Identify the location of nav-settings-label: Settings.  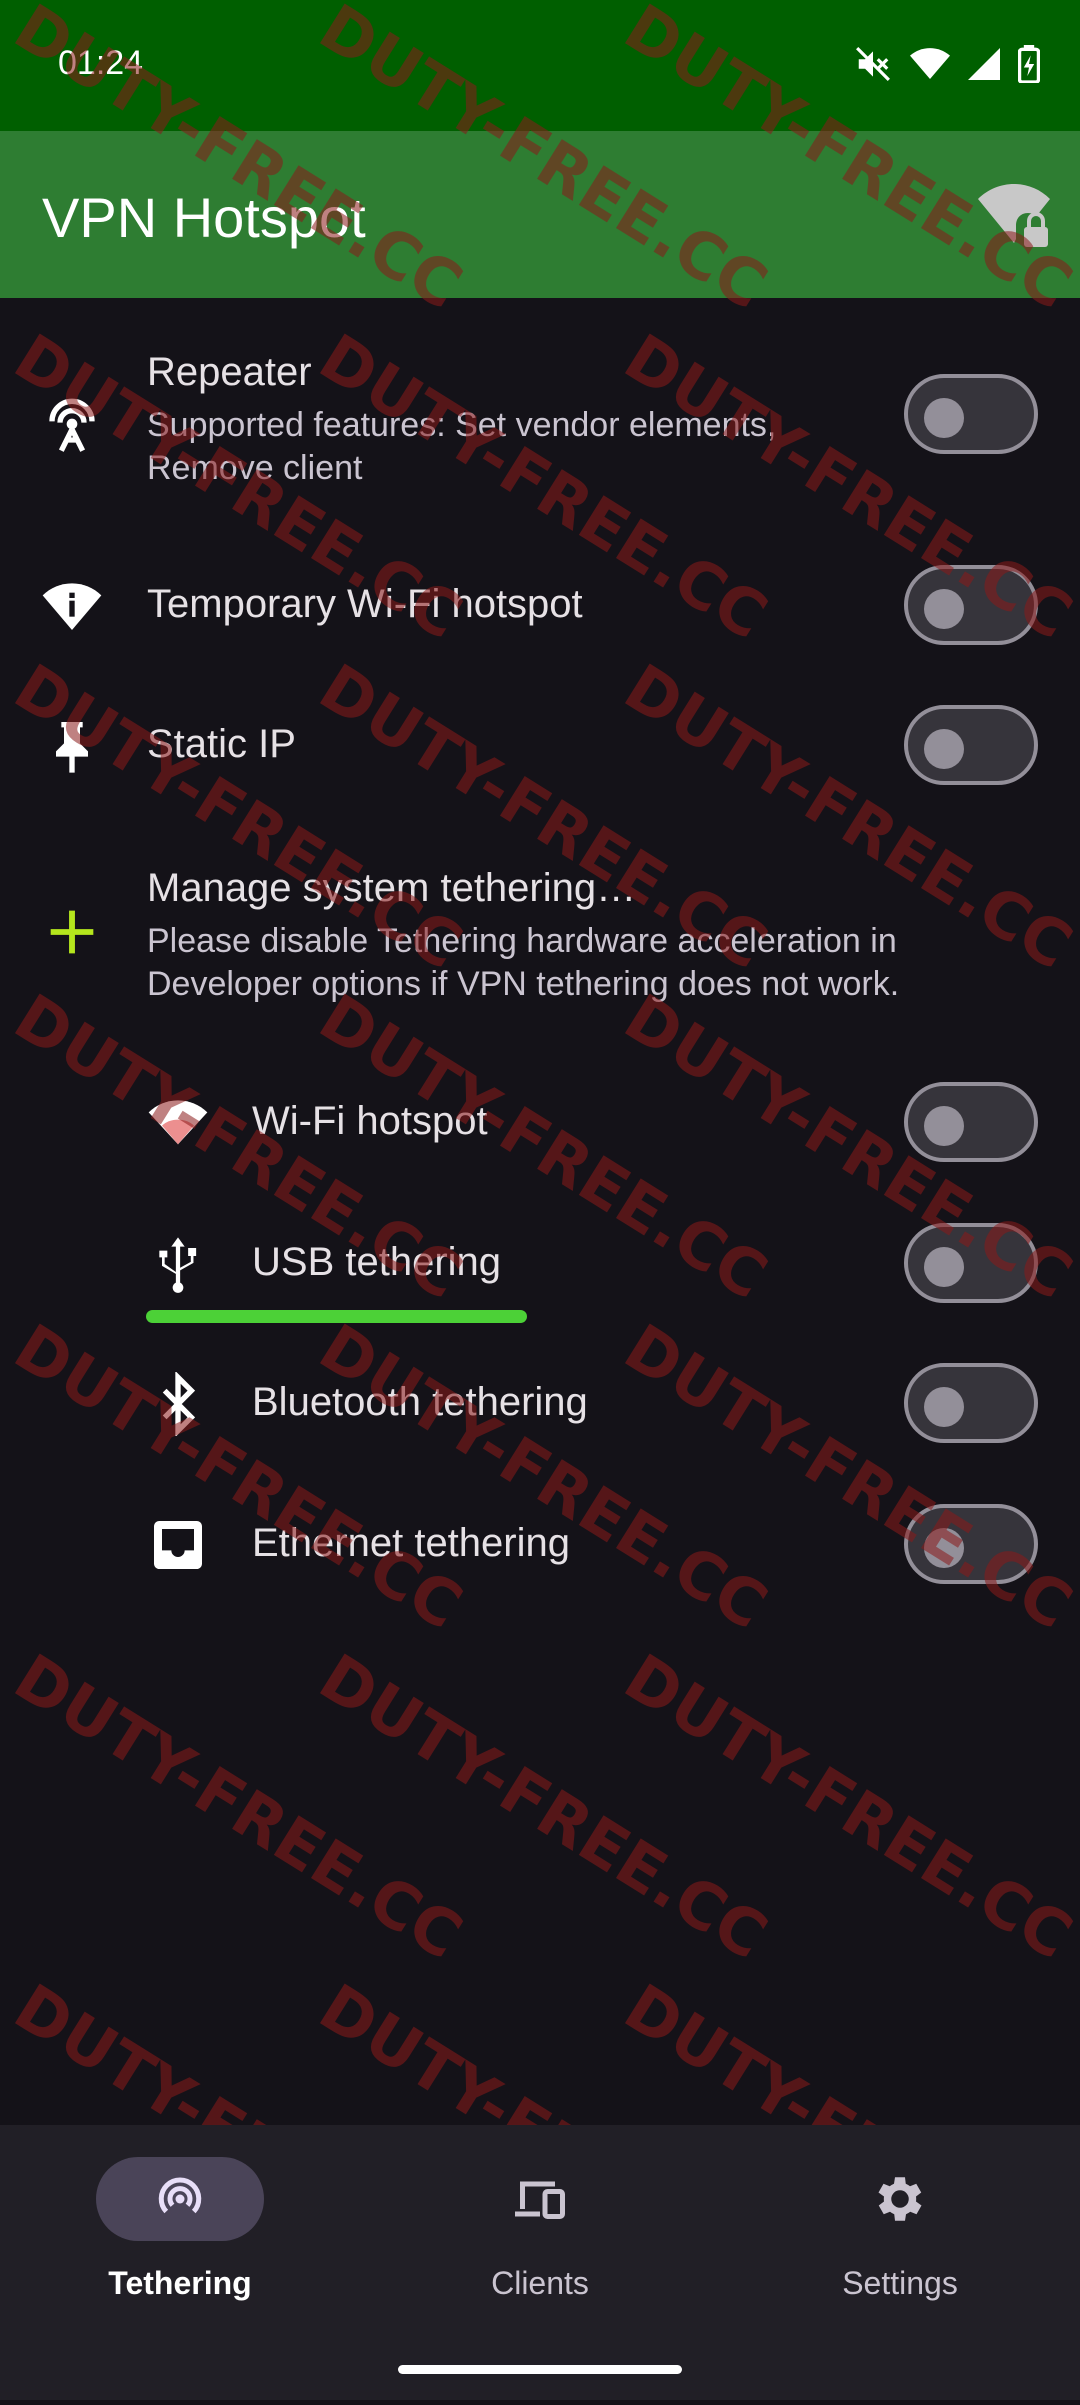
(900, 2283).